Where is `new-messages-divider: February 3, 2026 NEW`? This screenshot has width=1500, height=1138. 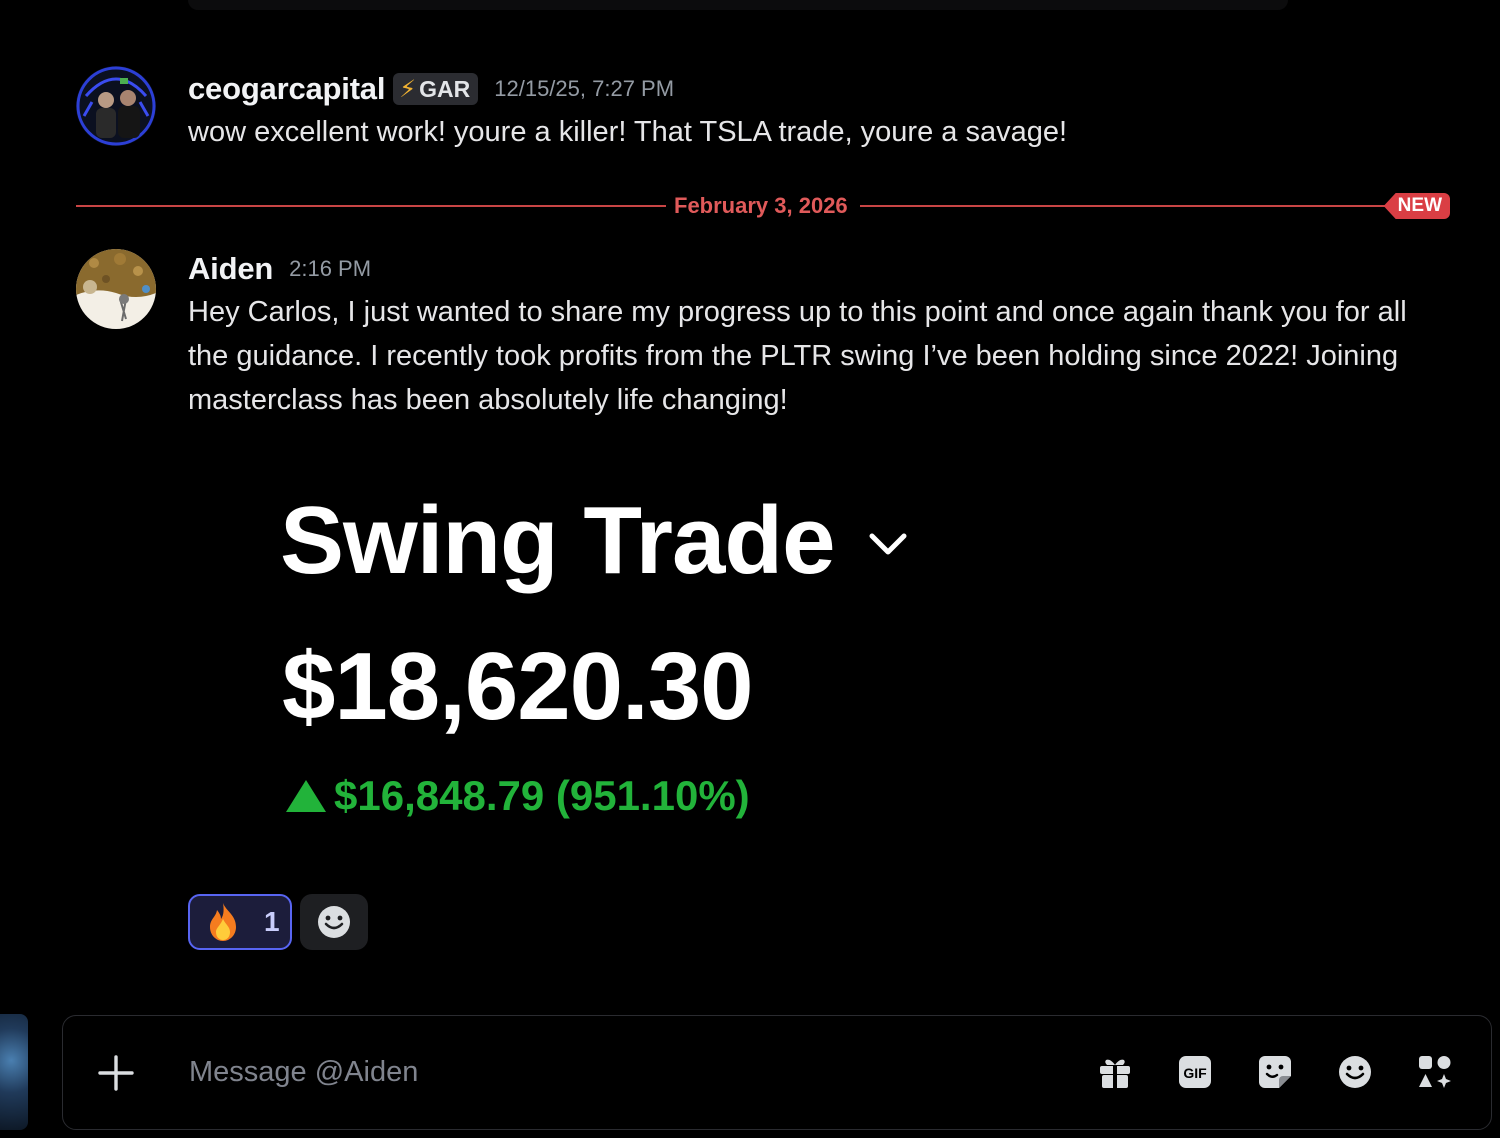
new-messages-divider: February 3, 2026 NEW is located at coordinates (763, 206).